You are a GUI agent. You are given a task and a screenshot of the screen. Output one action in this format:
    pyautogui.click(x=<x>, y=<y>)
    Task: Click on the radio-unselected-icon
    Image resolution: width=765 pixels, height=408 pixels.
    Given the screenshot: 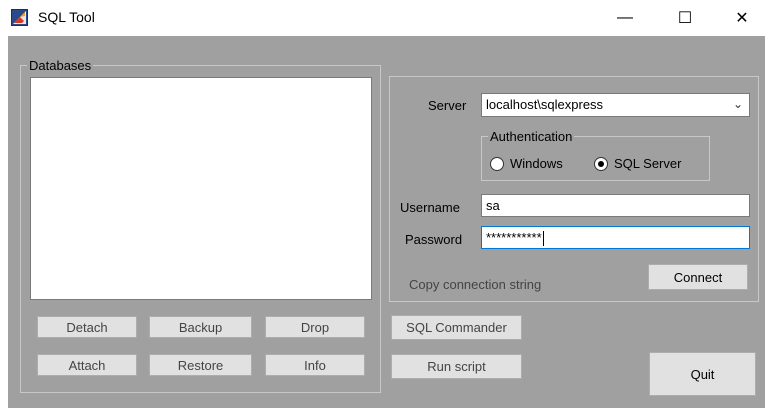 What is the action you would take?
    pyautogui.click(x=497, y=163)
    